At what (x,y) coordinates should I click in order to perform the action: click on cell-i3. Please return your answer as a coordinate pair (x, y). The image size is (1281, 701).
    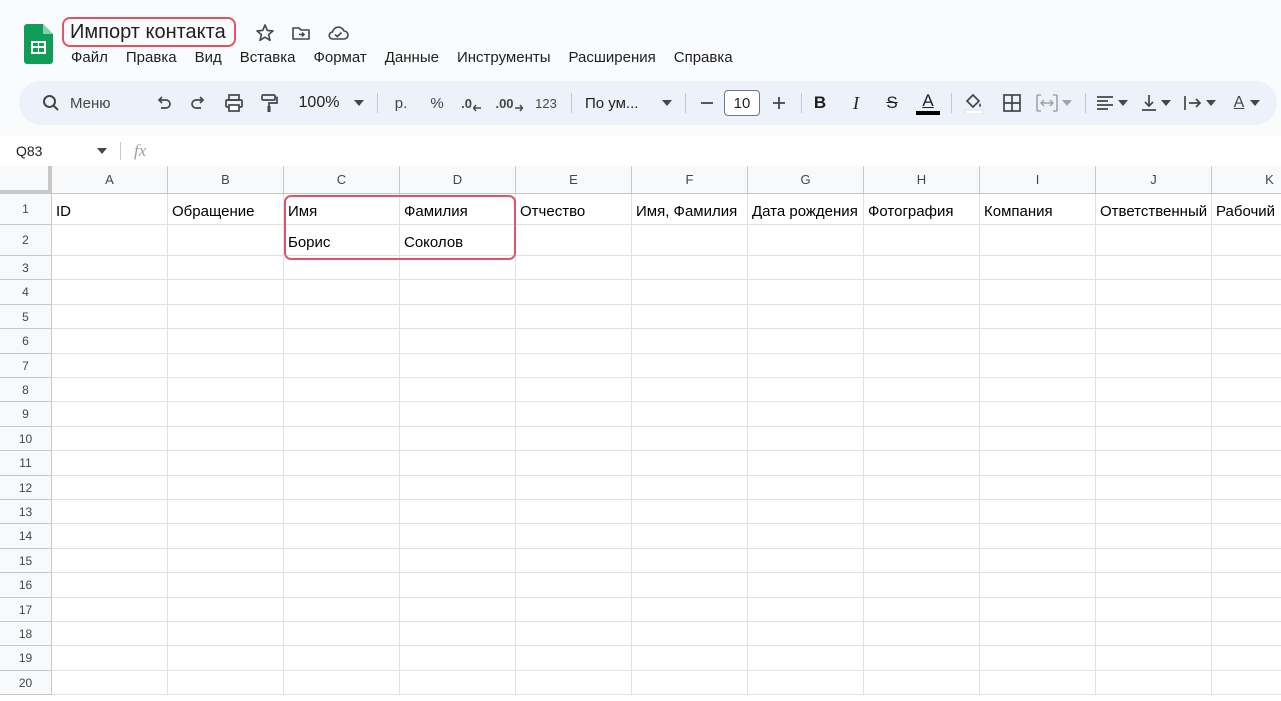
    Looking at the image, I should click on (1038, 268).